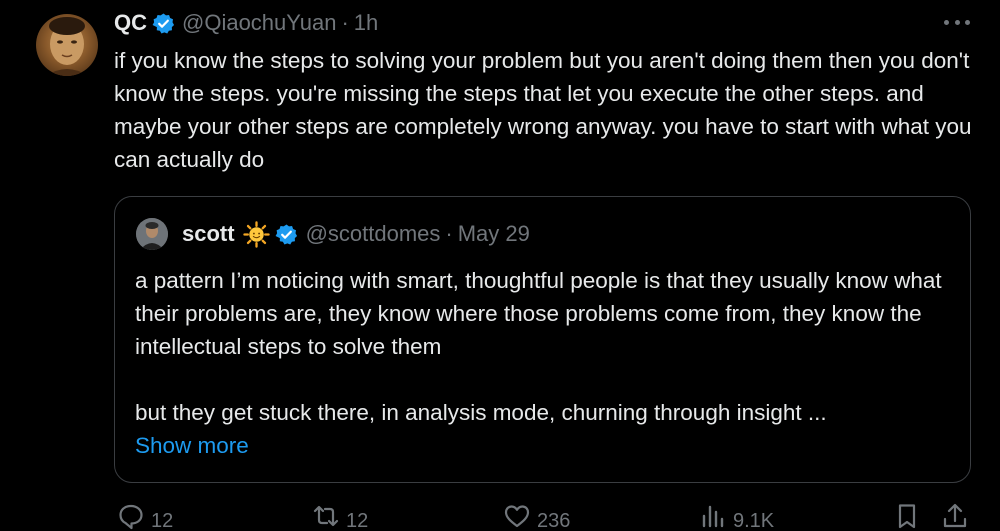  Describe the element at coordinates (131, 517) in the screenshot. I see `reply-icon` at that location.